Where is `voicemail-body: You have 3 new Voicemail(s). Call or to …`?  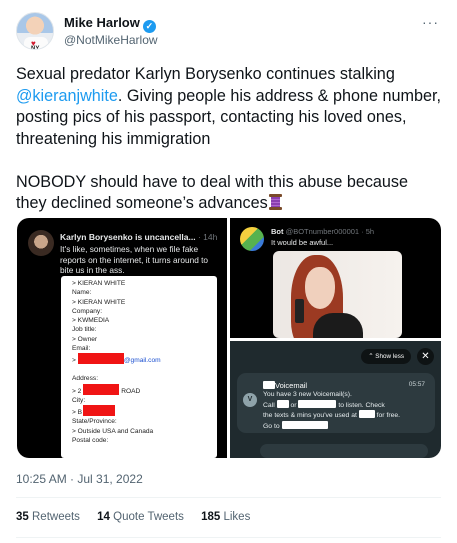 voicemail-body: You have 3 new Voicemail(s). Call or to … is located at coordinates (332, 410).